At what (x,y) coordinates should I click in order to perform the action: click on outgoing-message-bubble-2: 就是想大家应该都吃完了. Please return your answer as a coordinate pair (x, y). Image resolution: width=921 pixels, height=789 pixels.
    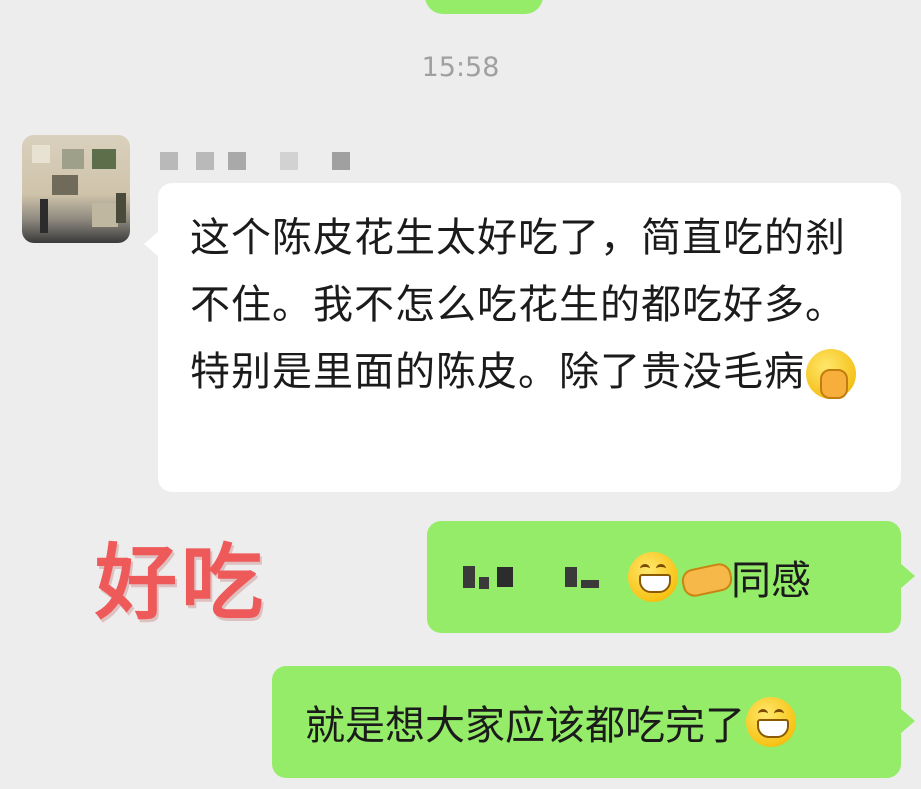
    Looking at the image, I should click on (593, 722).